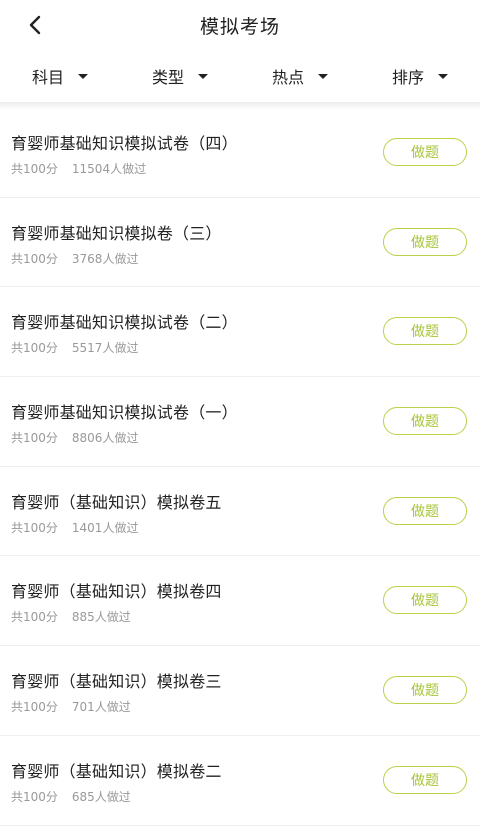  I want to click on exam-count: 685人做过, so click(101, 796).